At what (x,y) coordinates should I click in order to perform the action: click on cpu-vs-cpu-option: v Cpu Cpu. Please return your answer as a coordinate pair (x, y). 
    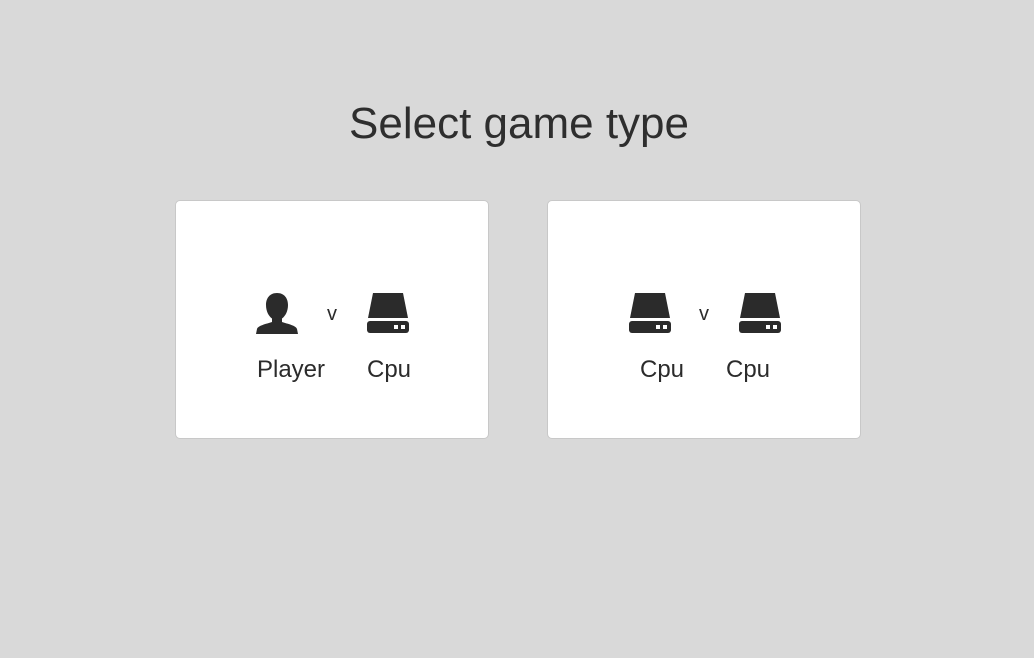
    Looking at the image, I should click on (704, 319).